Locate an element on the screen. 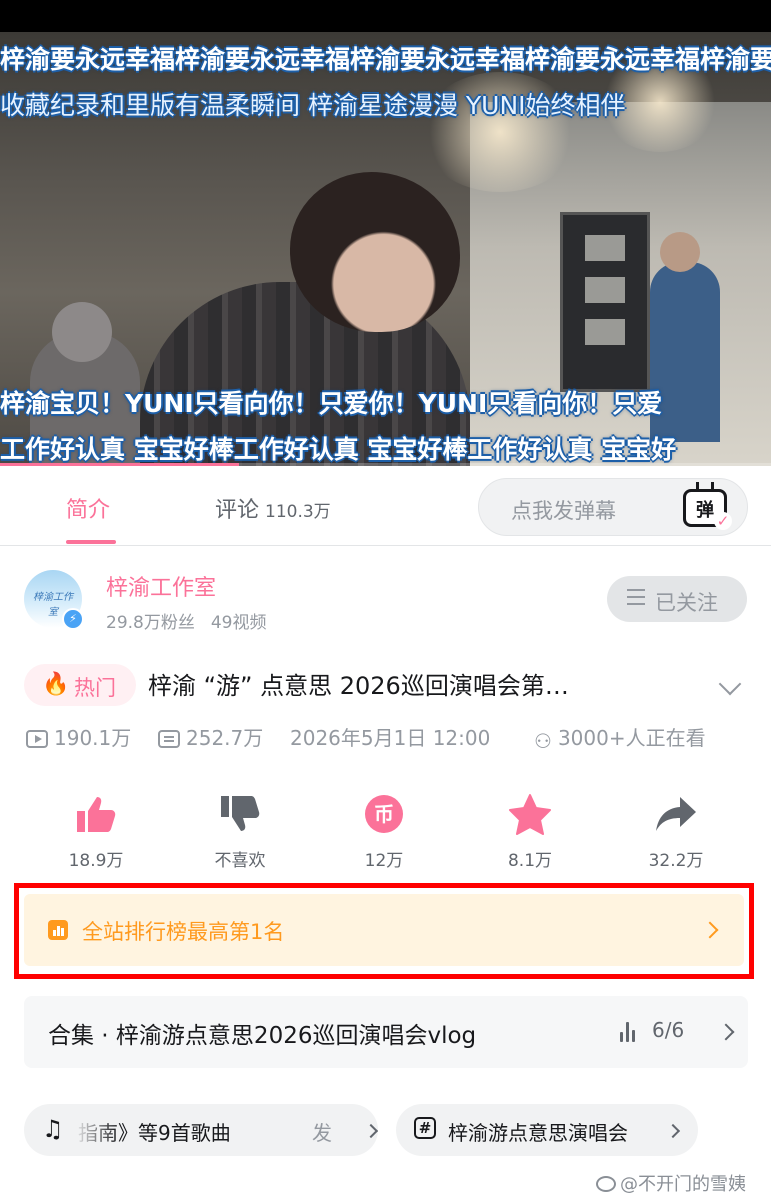  flame-icon: 🔥 is located at coordinates (56, 684).